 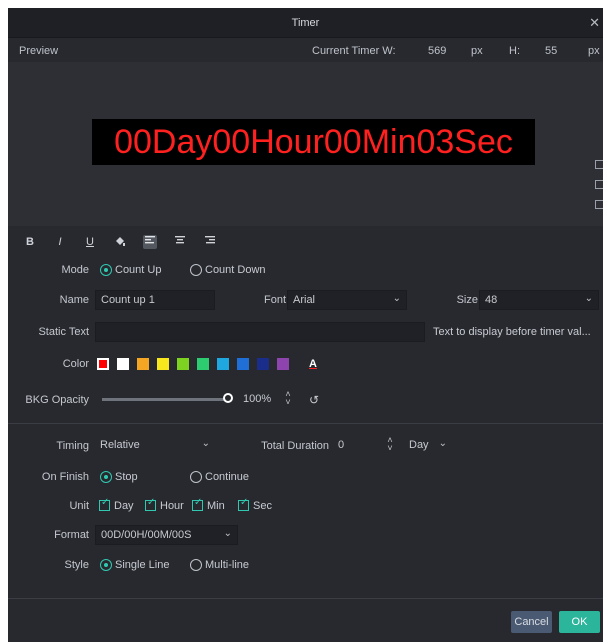 I want to click on zoom-out-icon, so click(x=599, y=204).